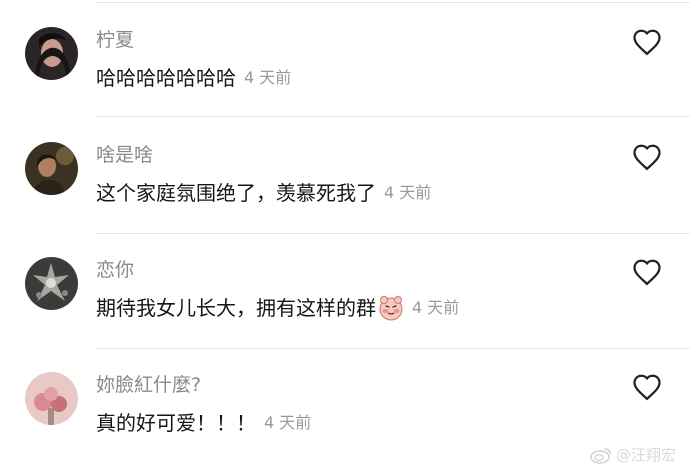 This screenshot has height=471, width=690. Describe the element at coordinates (115, 270) in the screenshot. I see `comment-username: 恋你` at that location.